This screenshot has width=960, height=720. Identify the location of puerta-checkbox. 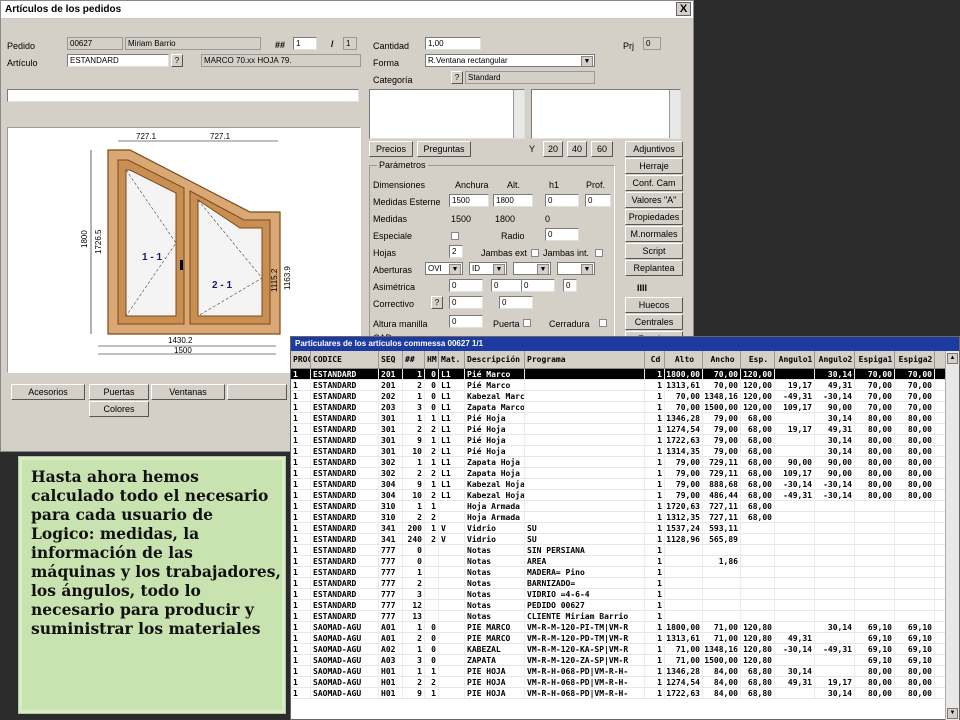
(527, 323).